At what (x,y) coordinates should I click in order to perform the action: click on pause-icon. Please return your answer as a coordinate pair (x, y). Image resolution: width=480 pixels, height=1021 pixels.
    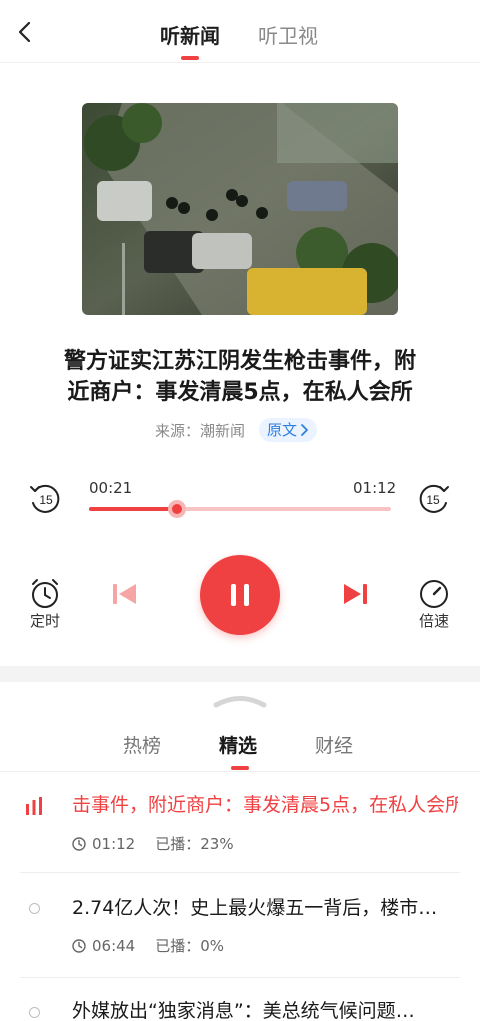
    Looking at the image, I should click on (240, 595).